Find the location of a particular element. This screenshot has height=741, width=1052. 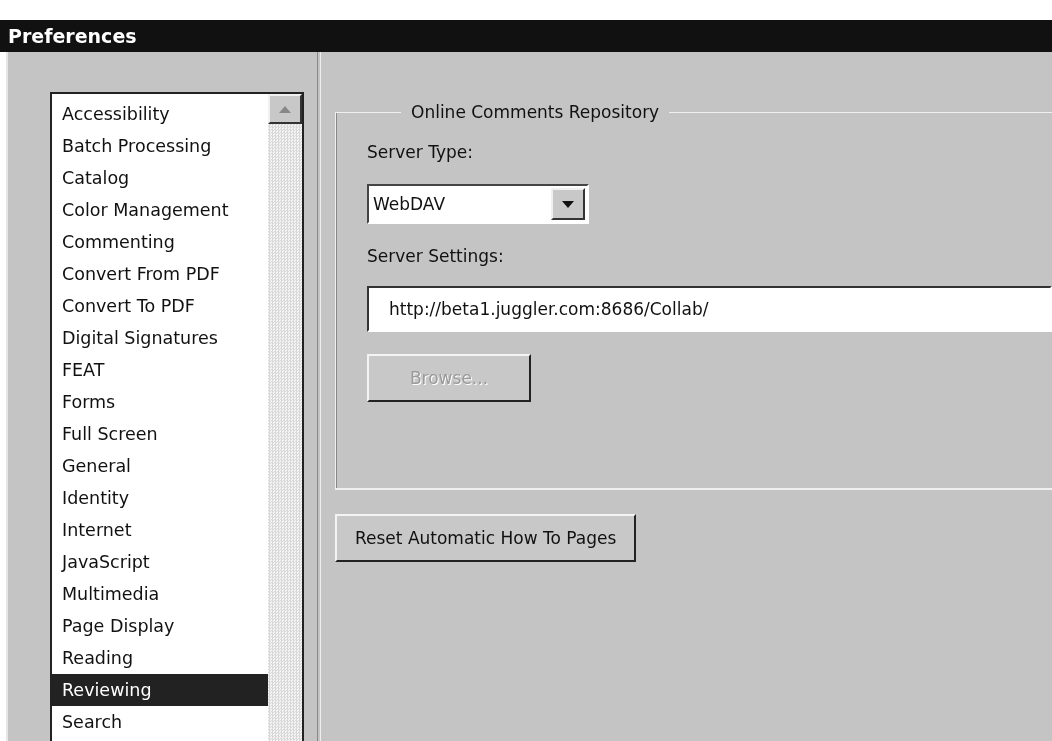

category-item: Convert To PDF is located at coordinates (160, 306).